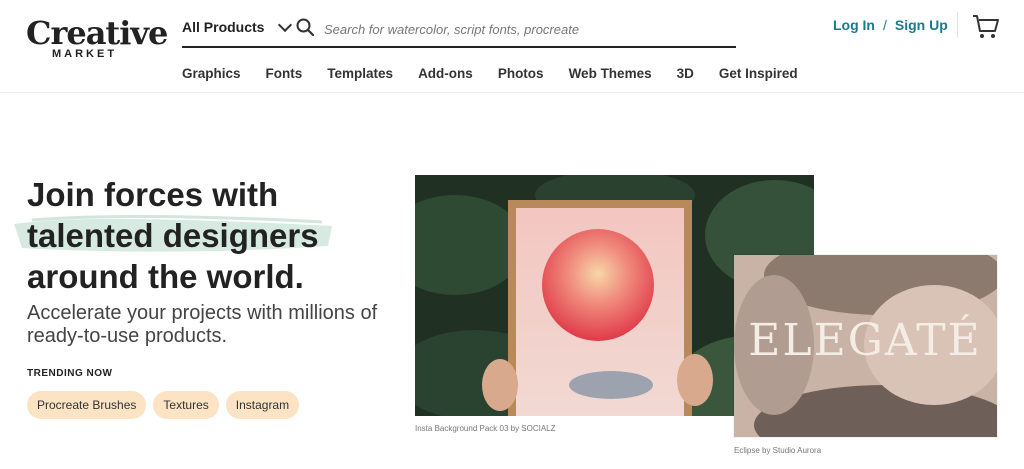 The width and height of the screenshot is (1024, 469). Describe the element at coordinates (890, 25) in the screenshot. I see `auth-links: Log In / Sign Up` at that location.